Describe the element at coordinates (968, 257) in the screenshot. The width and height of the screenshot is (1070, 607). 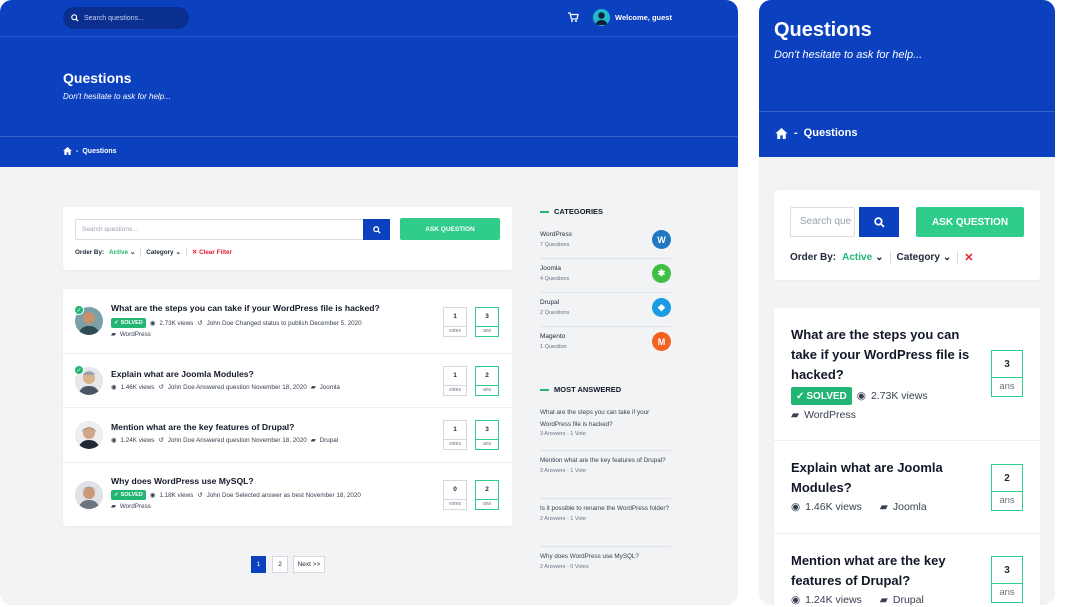
I see `clear-filter-button: ✕` at that location.